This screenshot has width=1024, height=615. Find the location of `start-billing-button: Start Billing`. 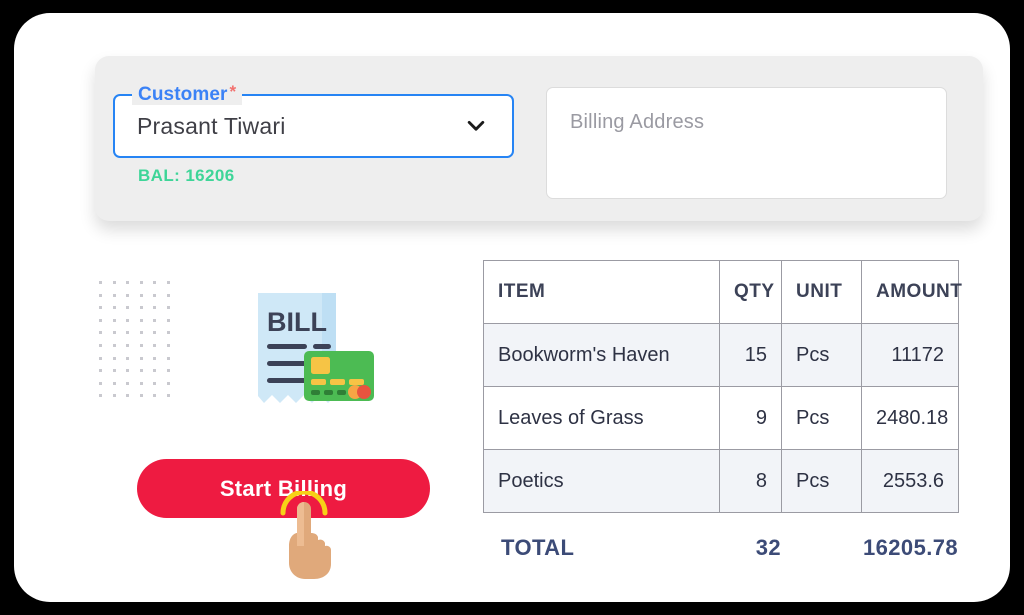

start-billing-button: Start Billing is located at coordinates (283, 488).